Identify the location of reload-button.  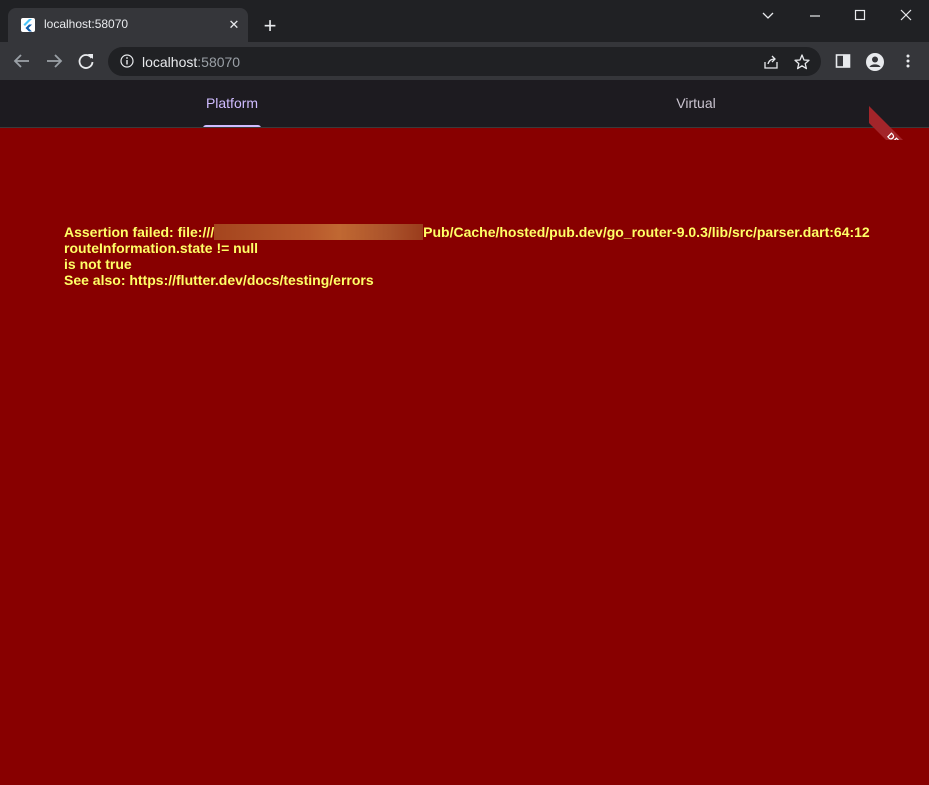
(86, 61).